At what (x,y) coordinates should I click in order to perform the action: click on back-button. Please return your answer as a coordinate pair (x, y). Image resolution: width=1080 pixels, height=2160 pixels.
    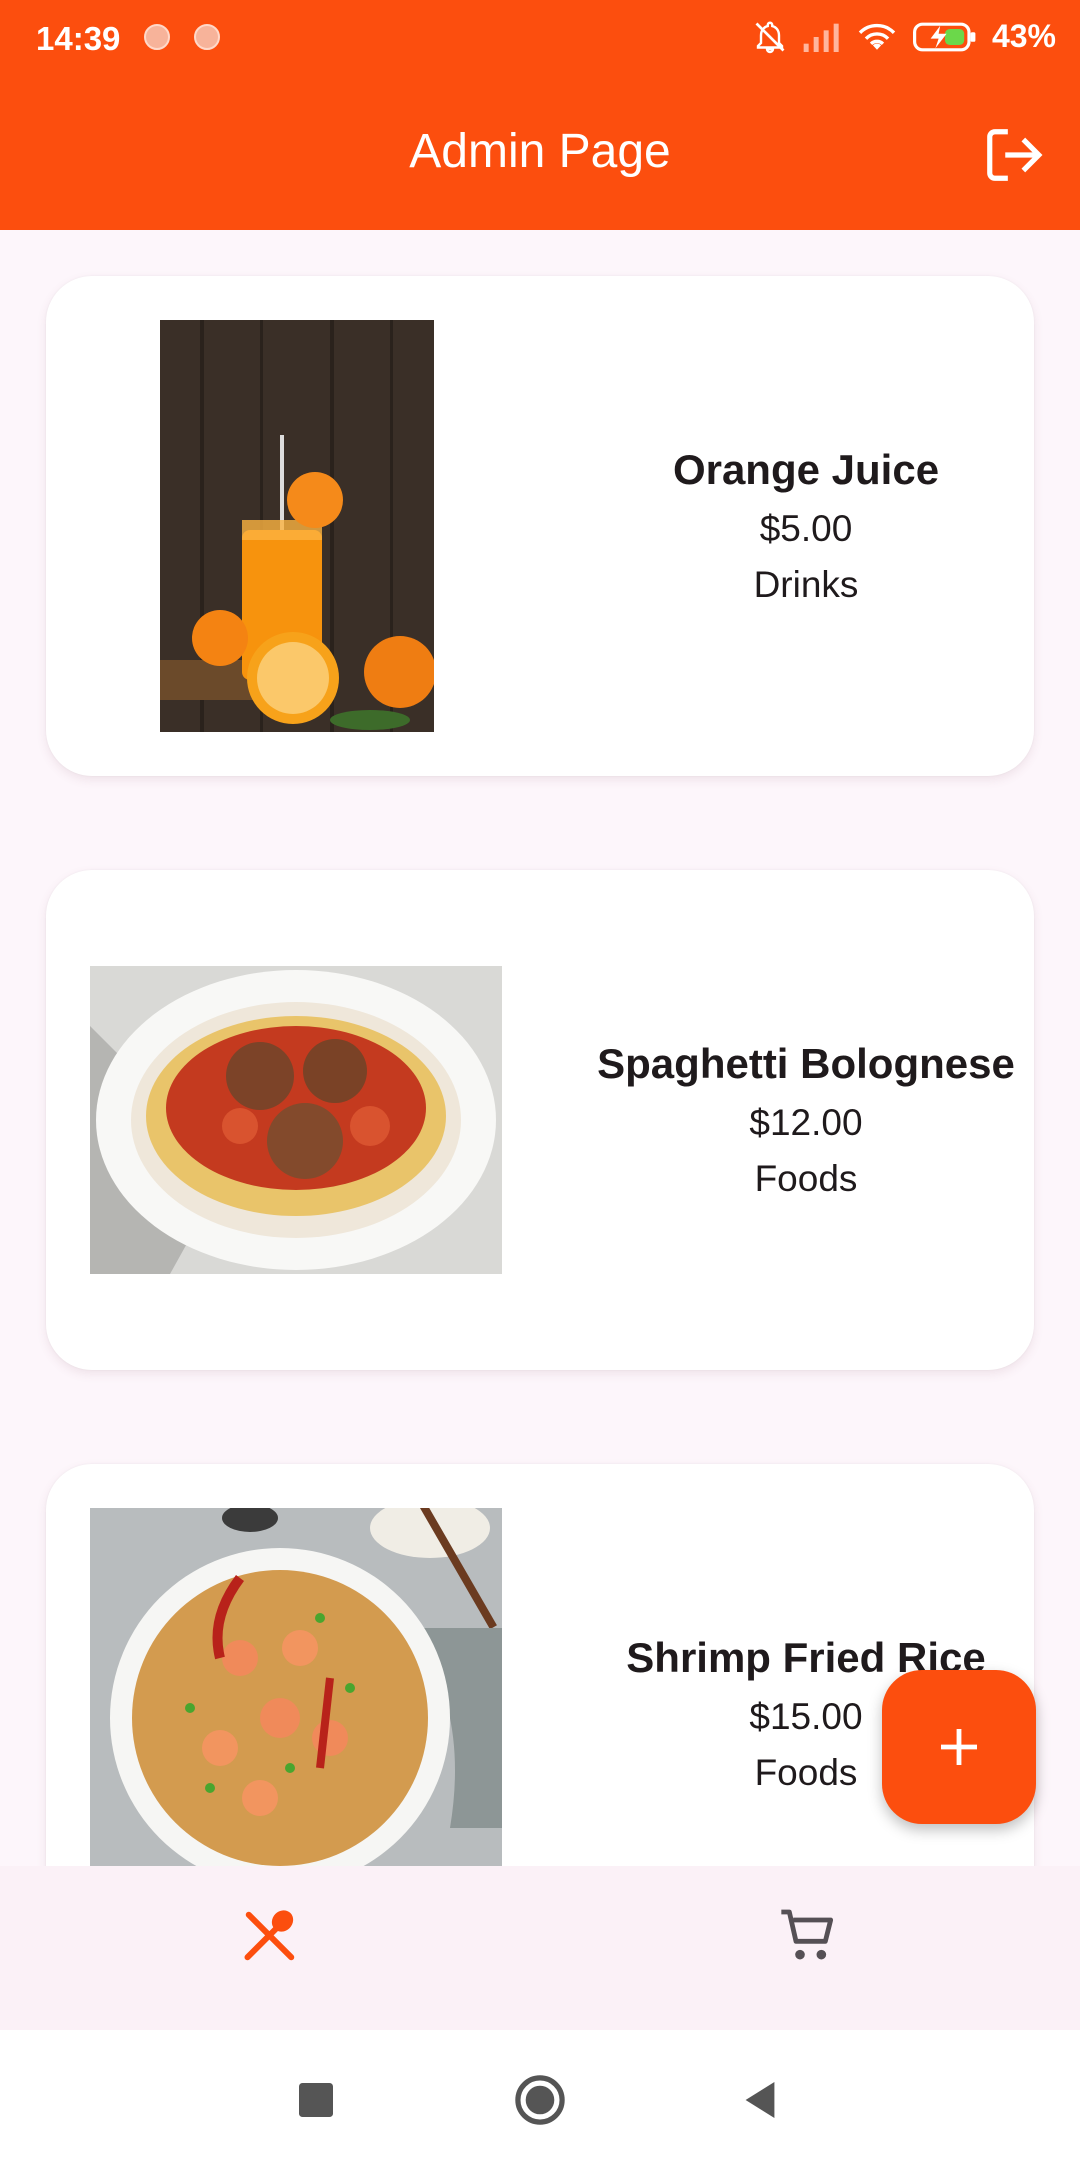
    Looking at the image, I should click on (760, 2100).